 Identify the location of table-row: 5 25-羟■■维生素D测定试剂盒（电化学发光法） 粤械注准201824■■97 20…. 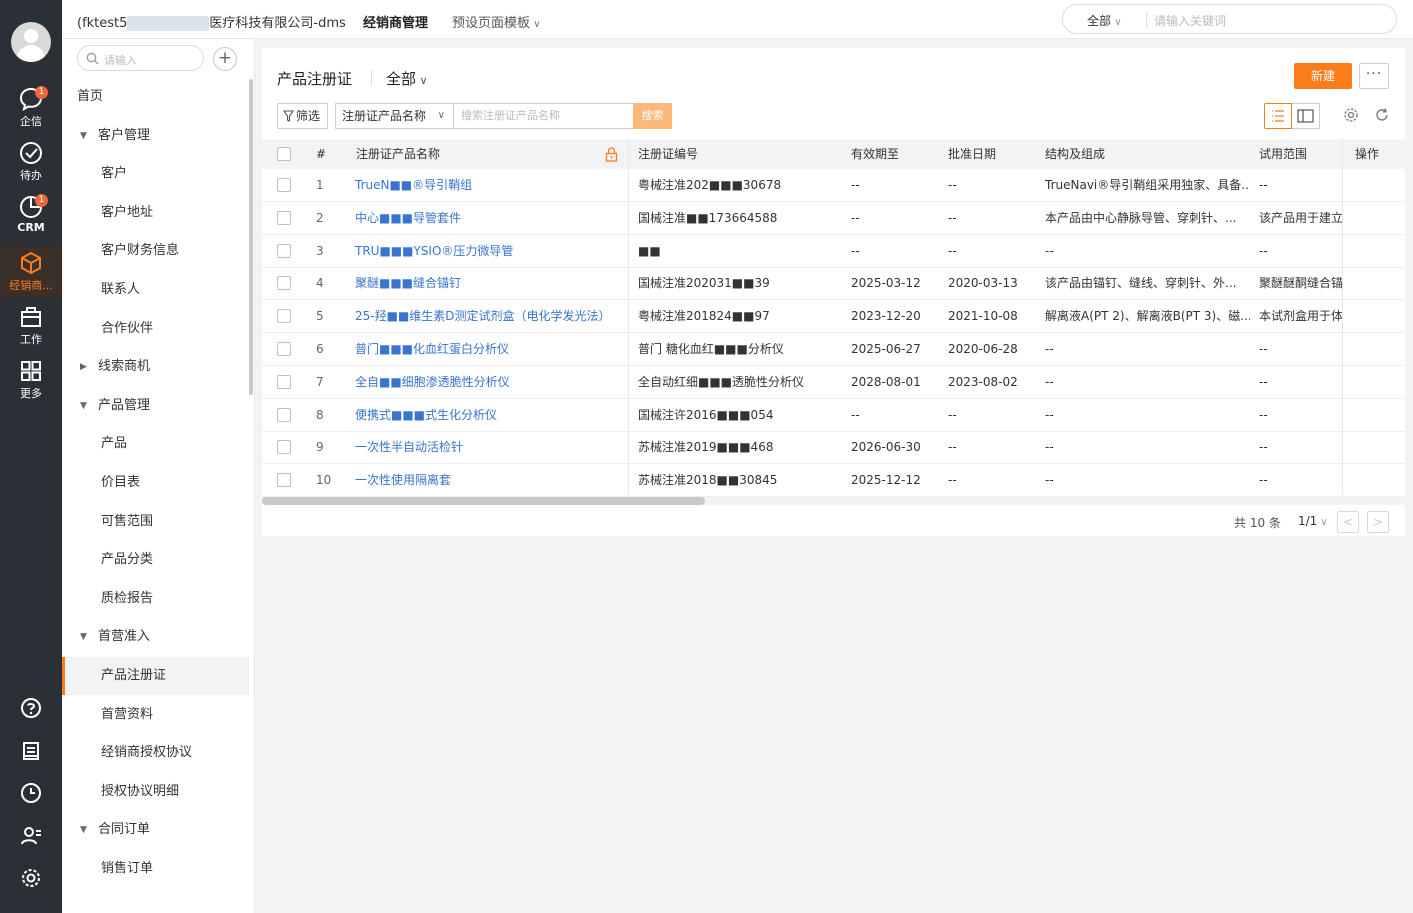
(833, 317).